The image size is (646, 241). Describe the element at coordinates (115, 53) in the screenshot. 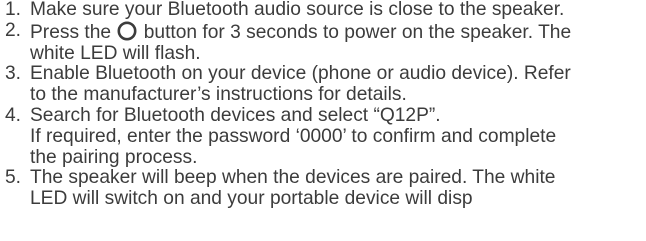

I see `step-text-line: white LED will flash.` at that location.